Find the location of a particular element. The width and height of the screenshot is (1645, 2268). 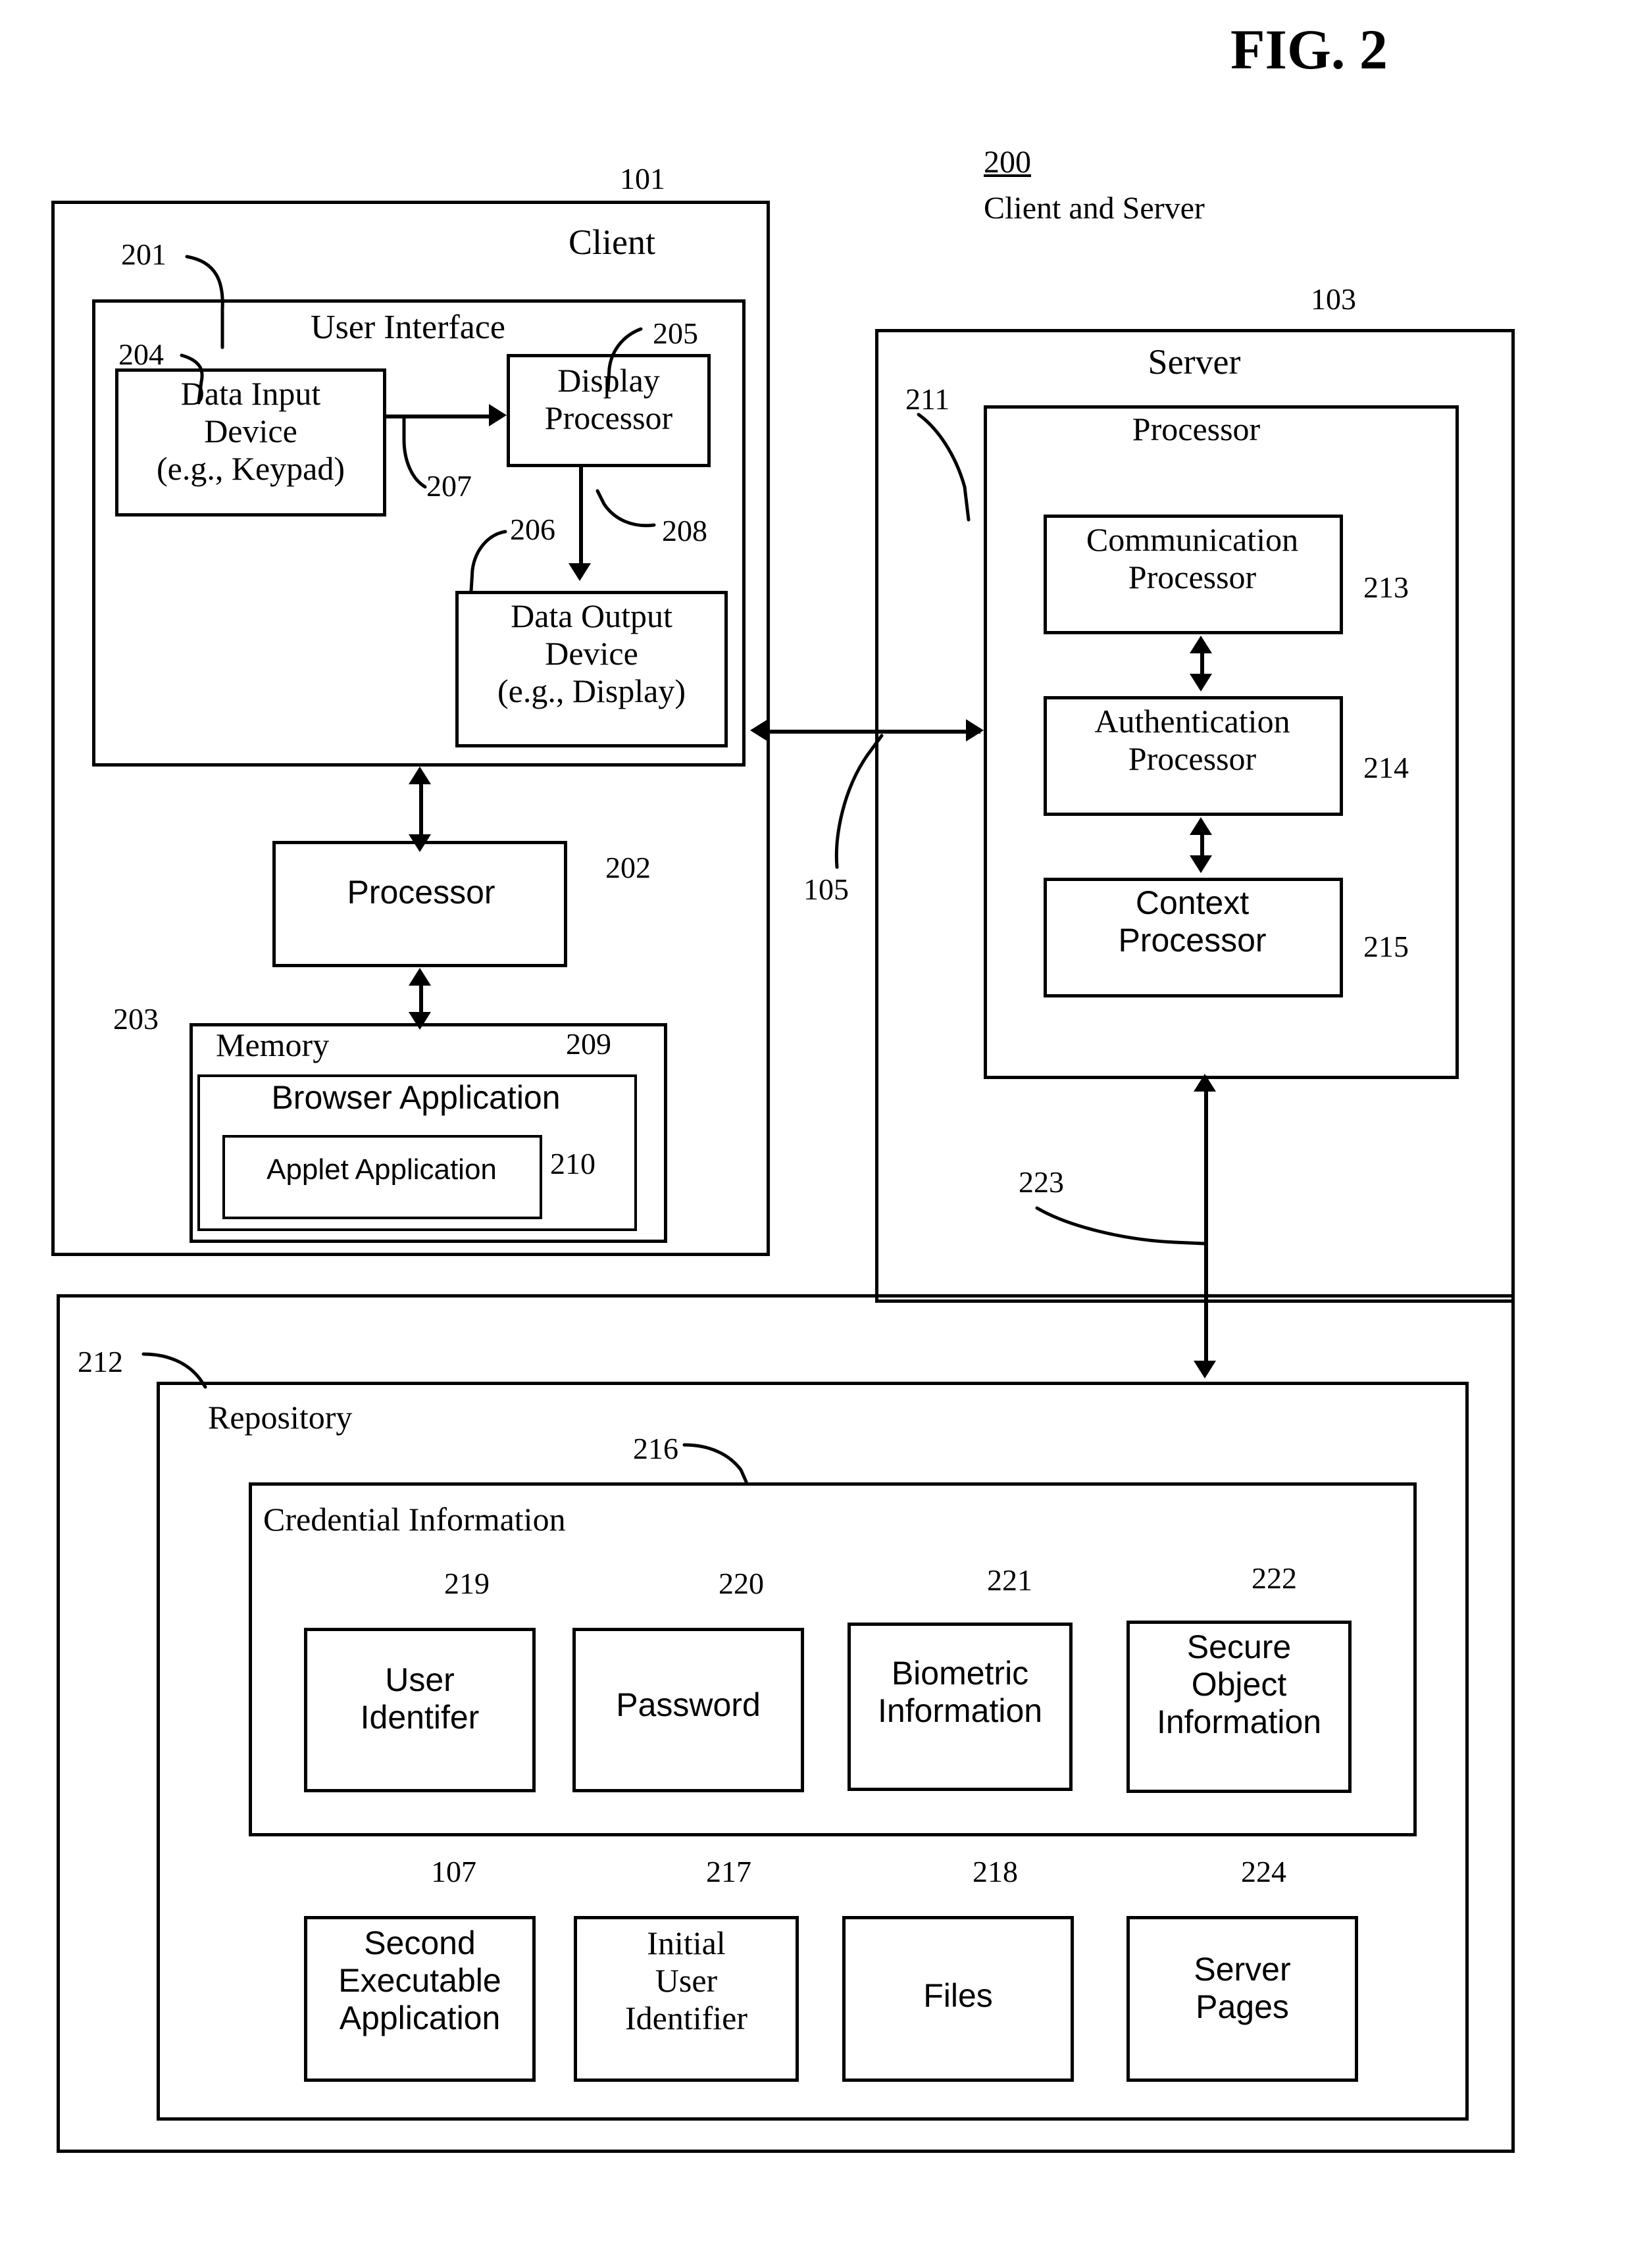

repository-item-label-initial-user-identifier: Initial User Identifier is located at coordinates (686, 1981).